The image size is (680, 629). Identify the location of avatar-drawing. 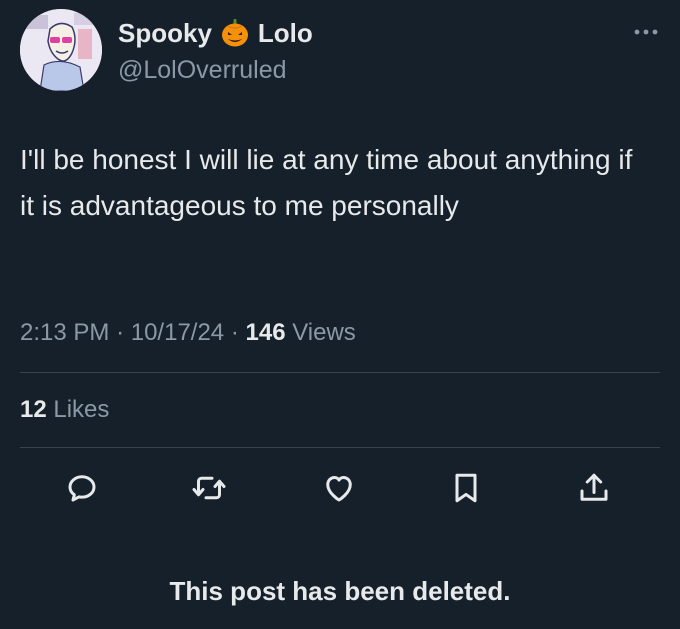
(61, 50).